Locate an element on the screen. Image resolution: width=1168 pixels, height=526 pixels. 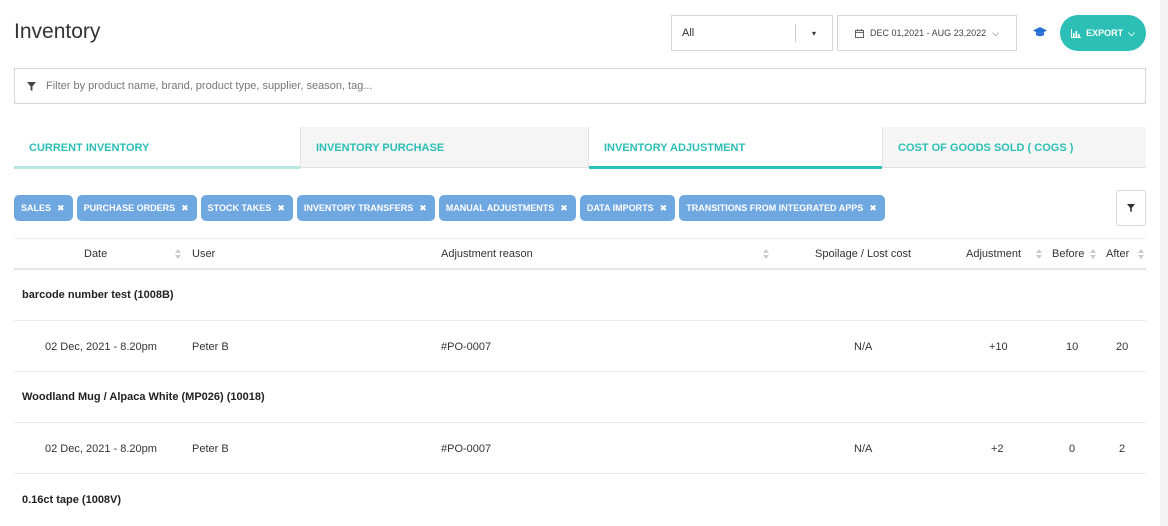
chip-label: SALES is located at coordinates (36, 208).